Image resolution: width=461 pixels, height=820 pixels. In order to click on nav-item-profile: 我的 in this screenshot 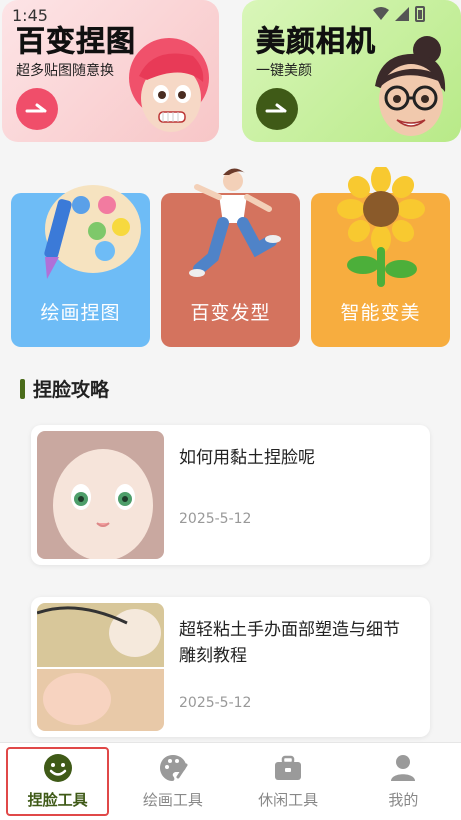, I will do `click(403, 781)`.